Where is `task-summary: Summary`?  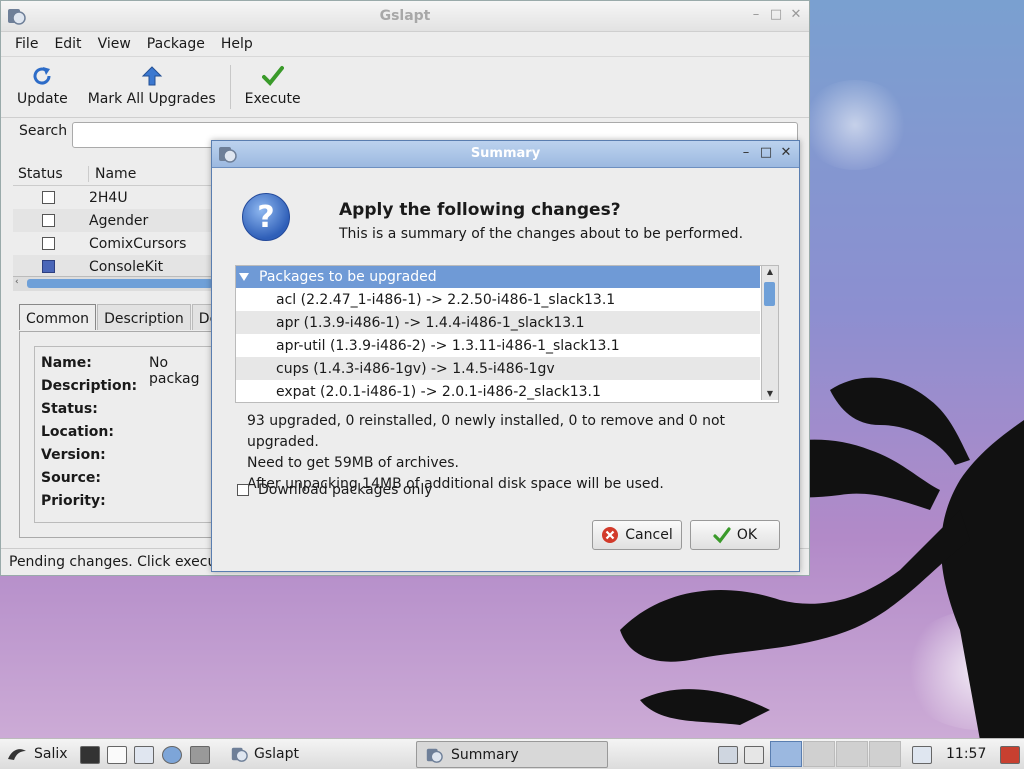 task-summary: Summary is located at coordinates (512, 754).